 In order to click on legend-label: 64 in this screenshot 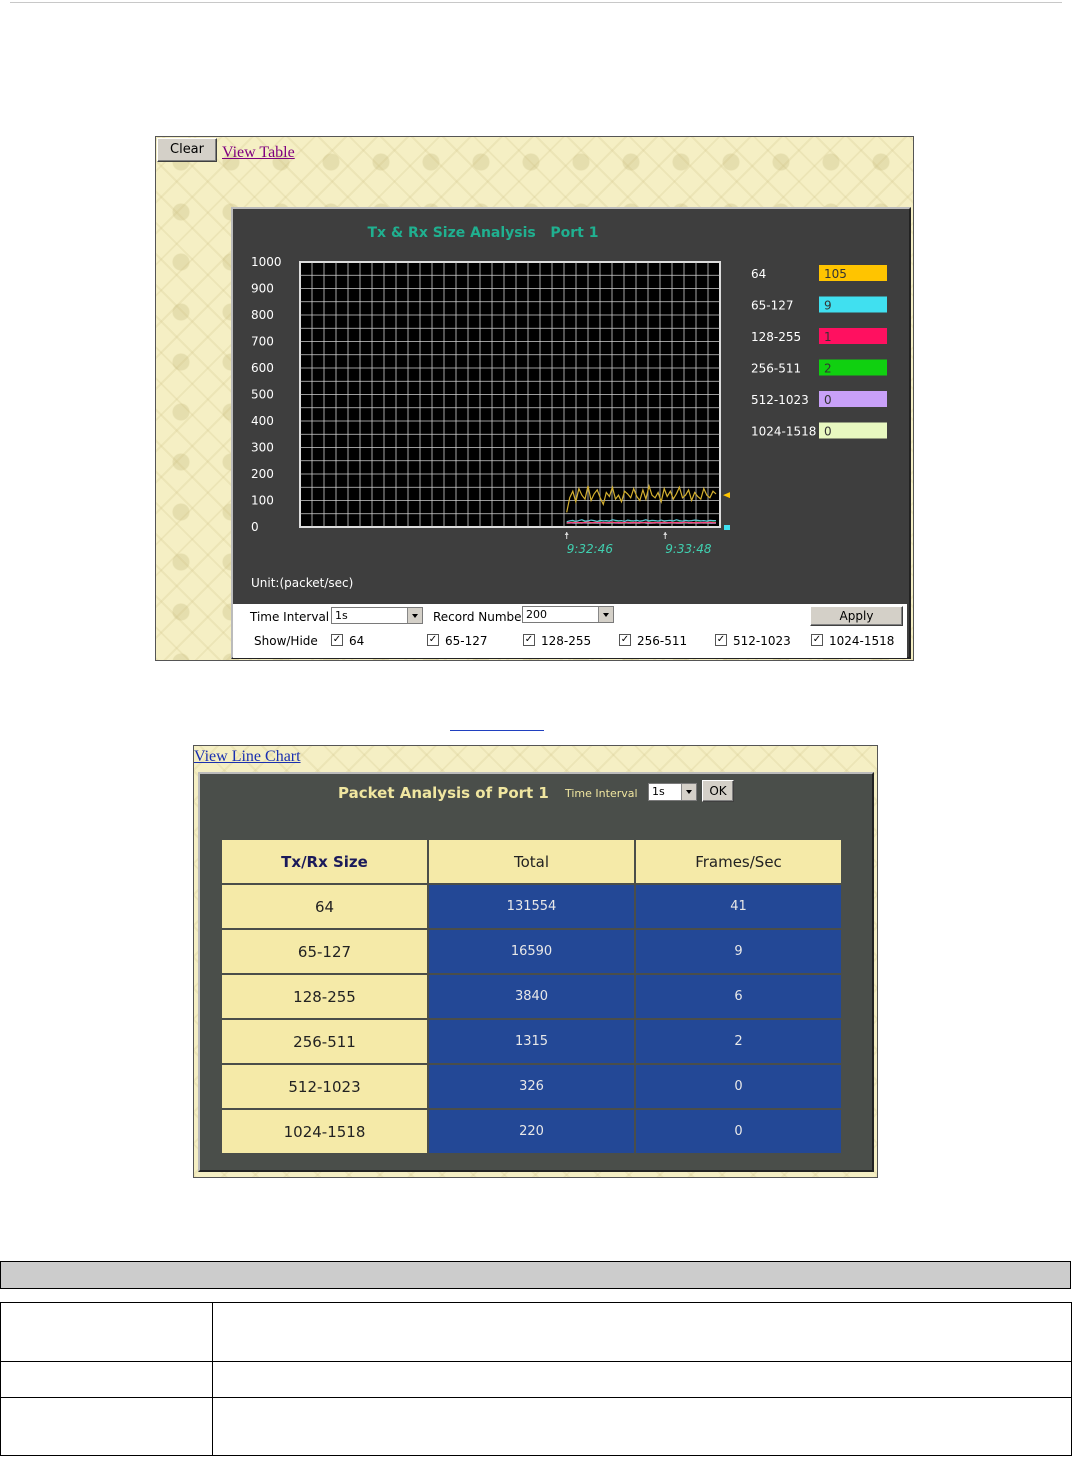, I will do `click(758, 274)`.